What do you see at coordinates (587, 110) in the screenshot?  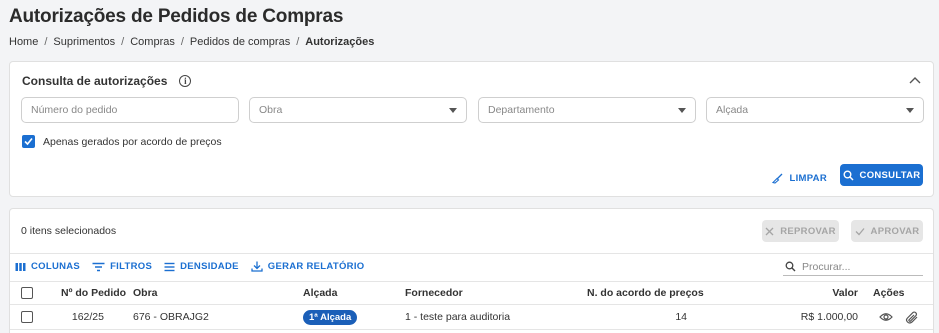 I see `department-select: Departamento` at bounding box center [587, 110].